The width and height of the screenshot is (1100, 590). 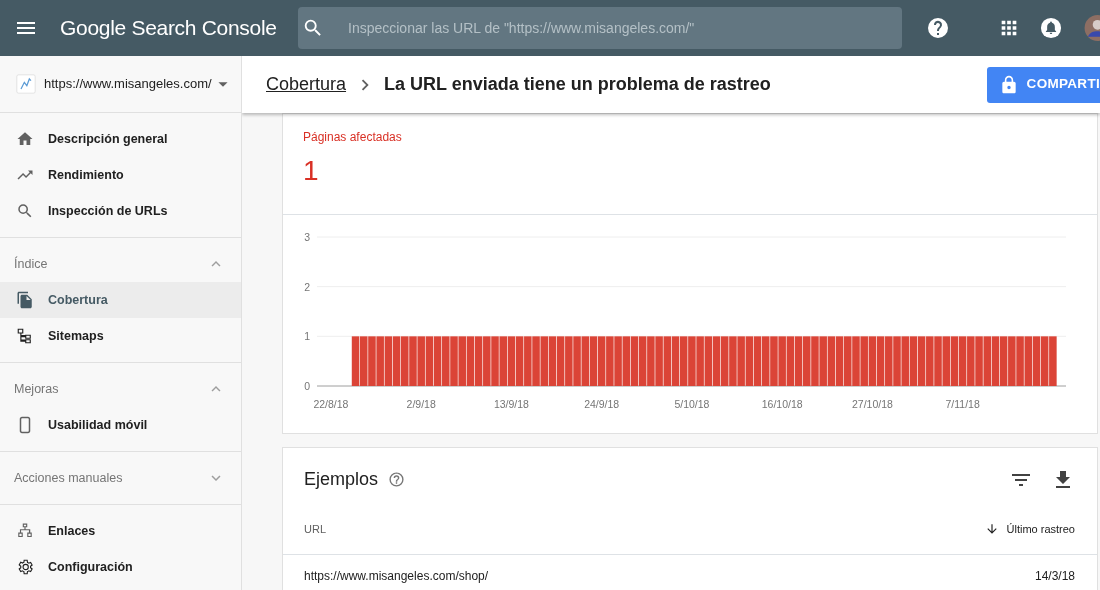 What do you see at coordinates (307, 237) in the screenshot?
I see `axis-label: 3` at bounding box center [307, 237].